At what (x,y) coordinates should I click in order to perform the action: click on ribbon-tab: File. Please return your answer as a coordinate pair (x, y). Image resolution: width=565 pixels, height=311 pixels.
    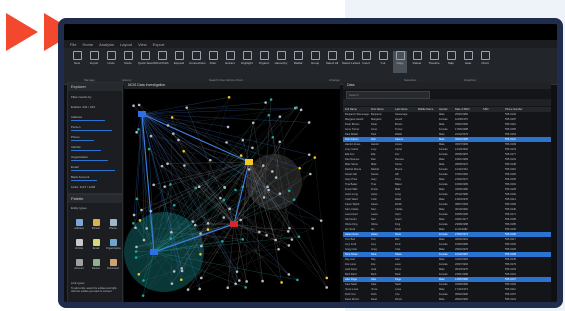
    Looking at the image, I should click on (73, 44).